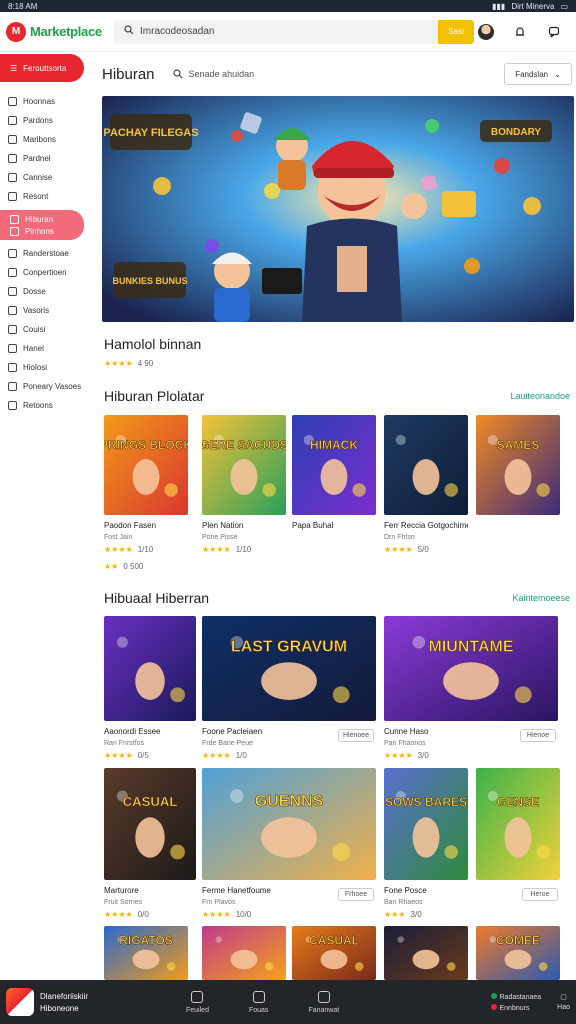  Describe the element at coordinates (33, 348) in the screenshot. I see `sidebar-item-label: Hanel` at that location.